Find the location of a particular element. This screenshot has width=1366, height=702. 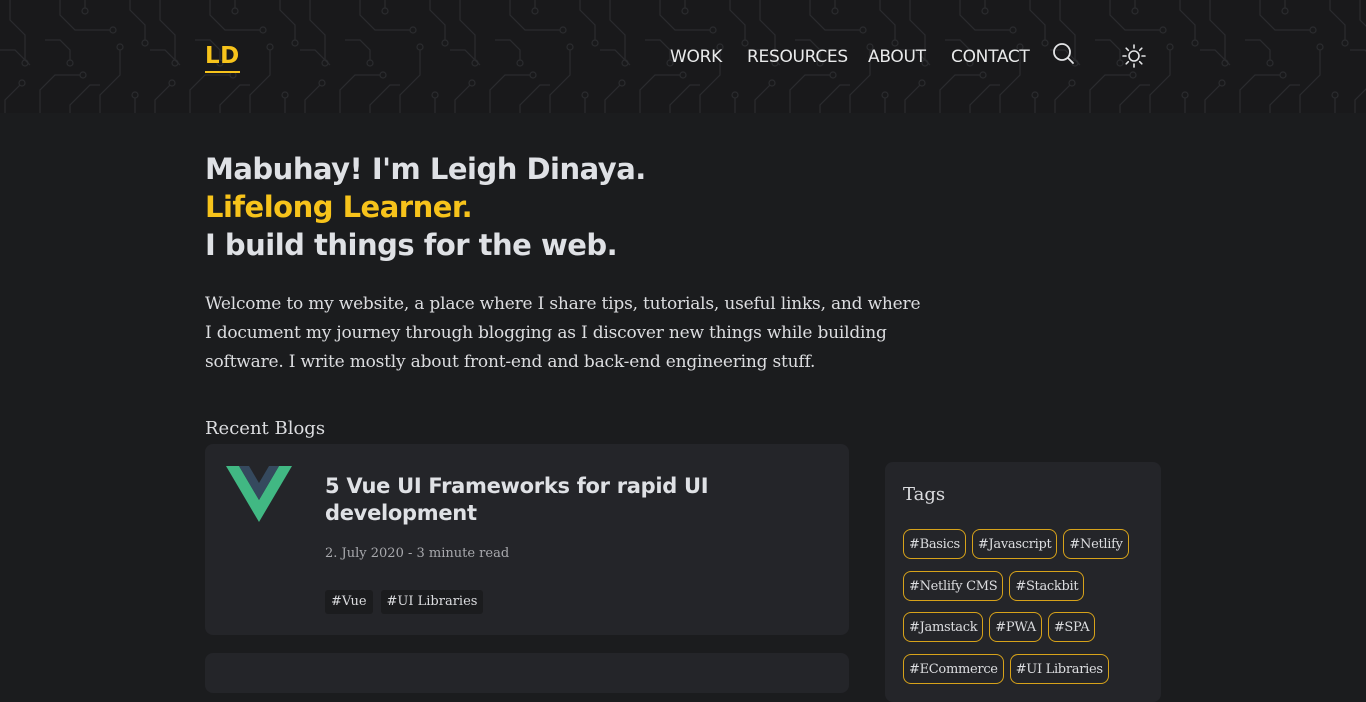

tag-jamstack: #Jamstack is located at coordinates (943, 627).